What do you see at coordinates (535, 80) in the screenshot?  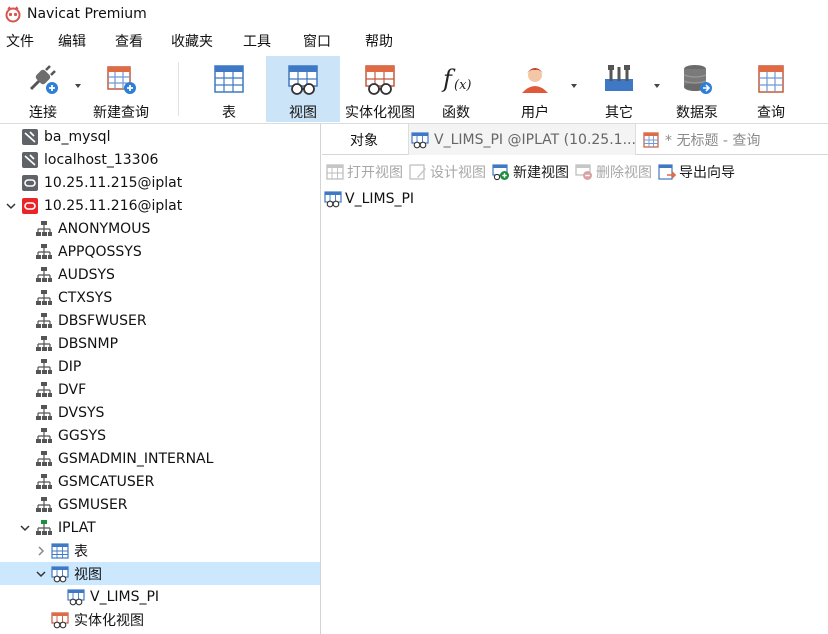 I see `user-icon` at bounding box center [535, 80].